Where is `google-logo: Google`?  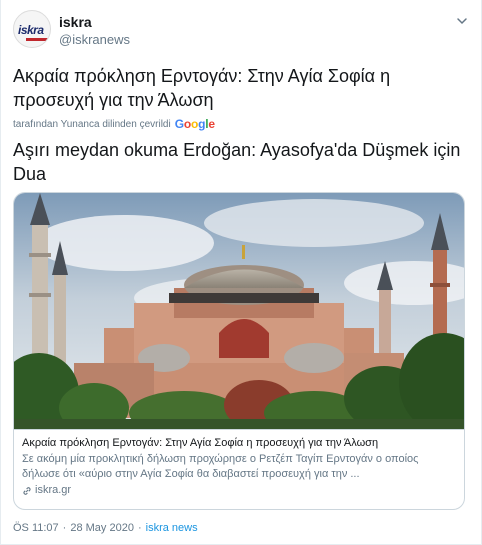
google-logo: Google is located at coordinates (194, 124).